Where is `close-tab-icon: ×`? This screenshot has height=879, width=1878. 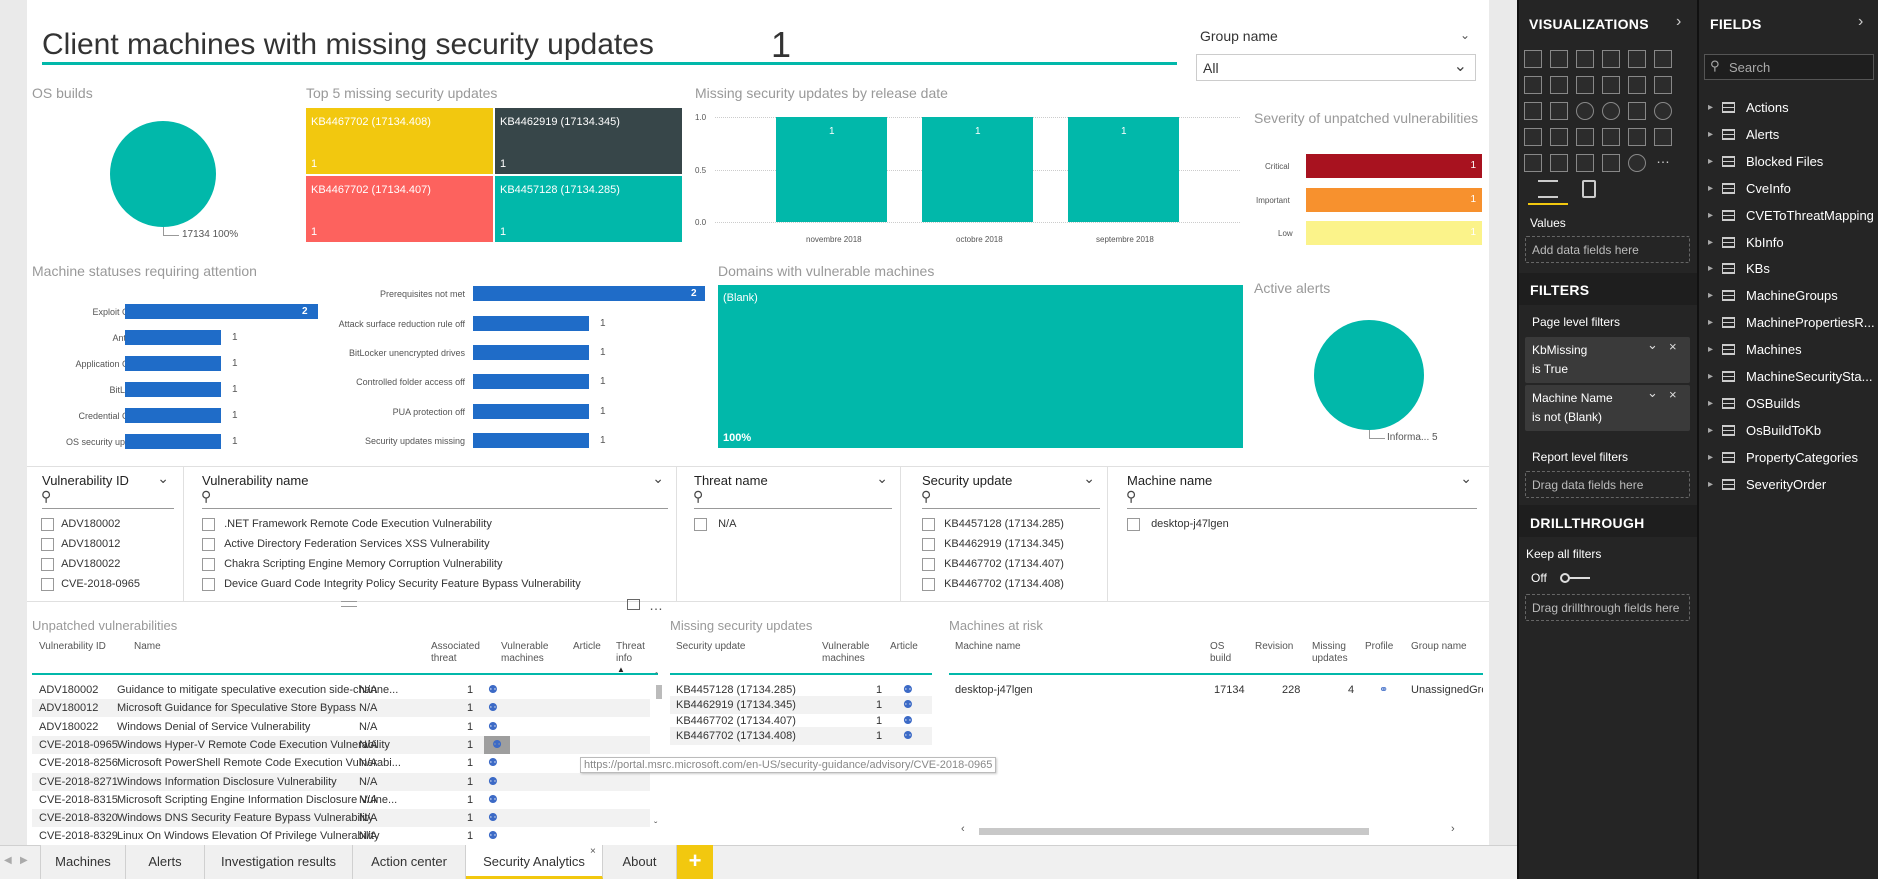
close-tab-icon: × is located at coordinates (593, 851).